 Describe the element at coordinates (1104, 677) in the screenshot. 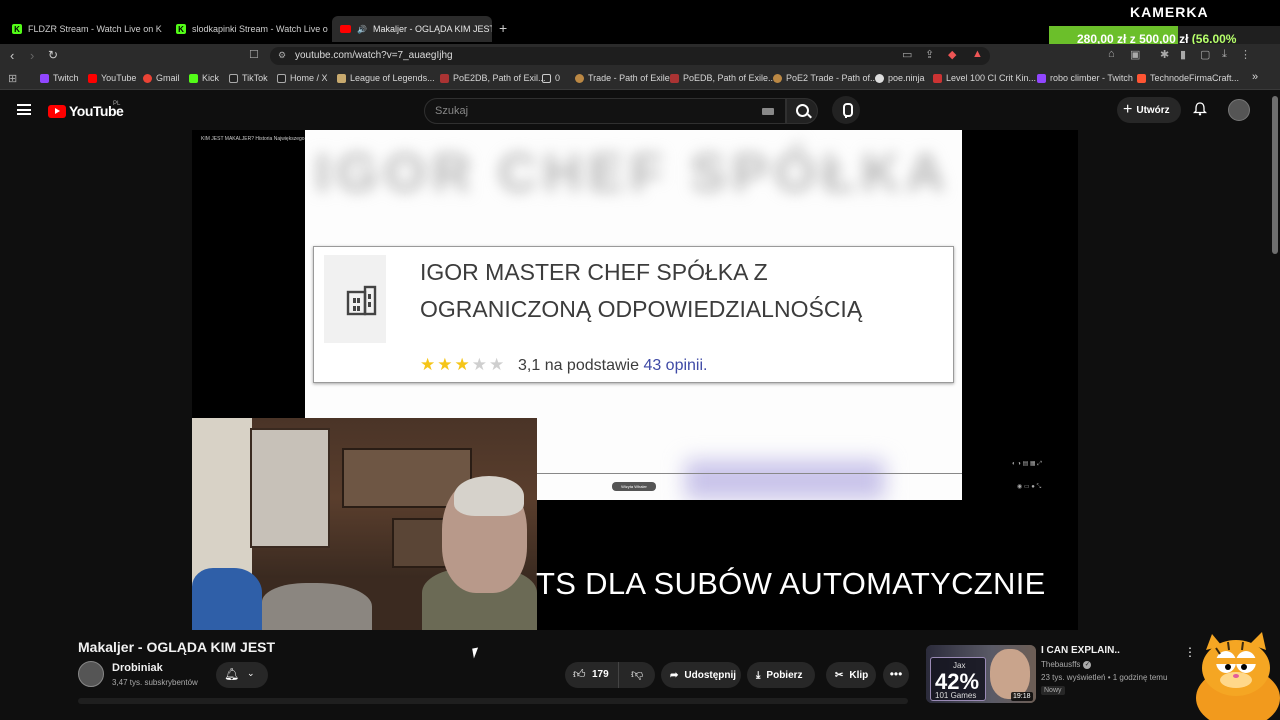

I see `recommended-video-meta: 23 tys. wyświetleń • 1 godzinę temu` at that location.